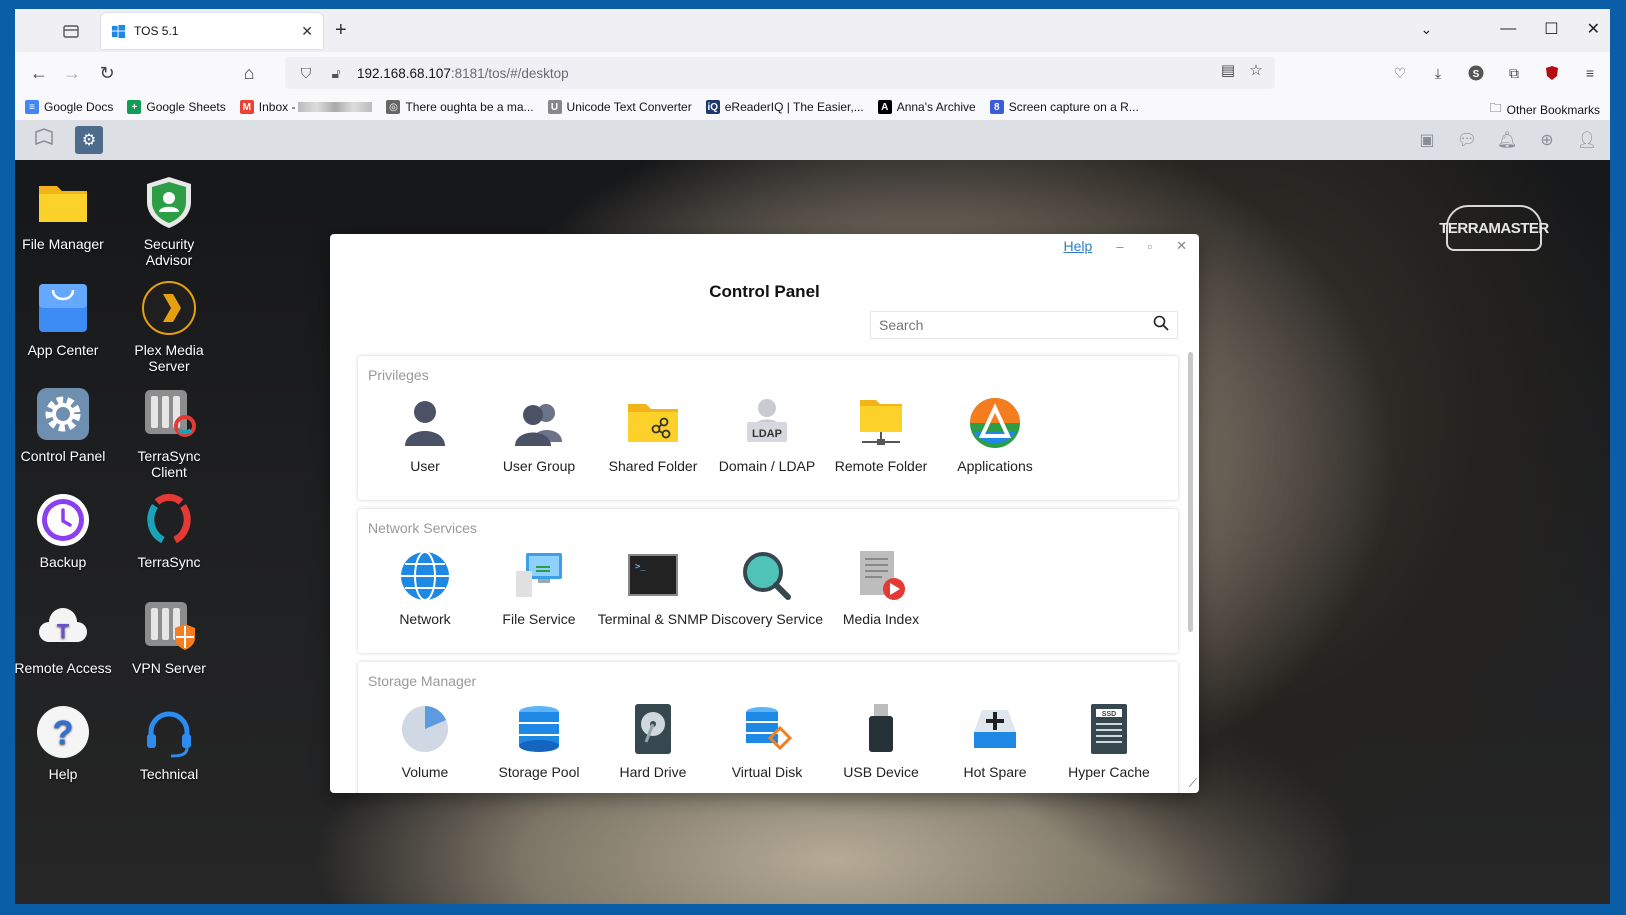  I want to click on cp-item-label: Domain / LDAP, so click(767, 466).